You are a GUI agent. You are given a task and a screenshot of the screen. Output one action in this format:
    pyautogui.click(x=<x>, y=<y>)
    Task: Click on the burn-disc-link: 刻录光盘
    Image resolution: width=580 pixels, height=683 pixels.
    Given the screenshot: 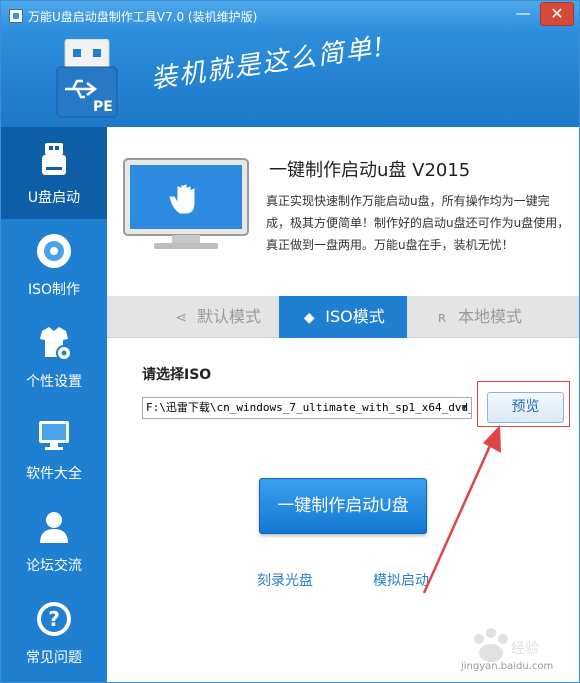 What is the action you would take?
    pyautogui.click(x=285, y=580)
    